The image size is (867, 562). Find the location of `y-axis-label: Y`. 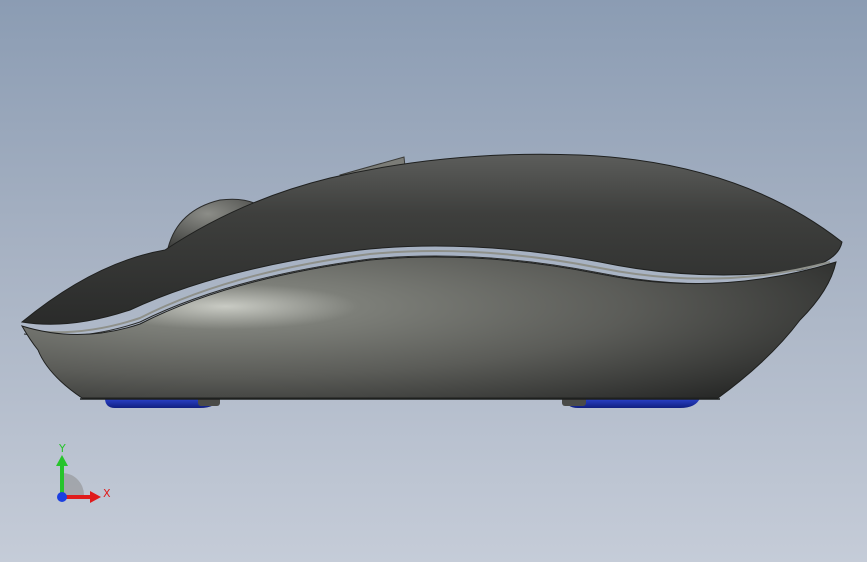

y-axis-label: Y is located at coordinates (62, 448).